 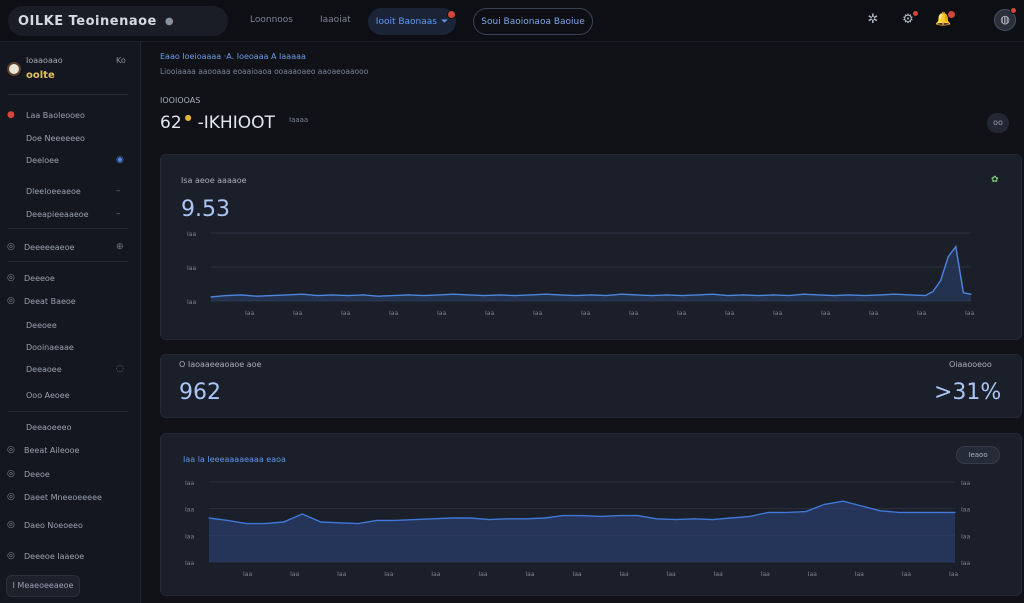 I want to click on sidebar-item-18: ◎ Deeeoe Iaaeoe, so click(x=70, y=558).